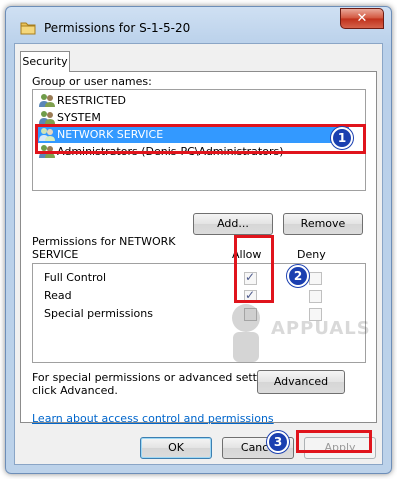 This screenshot has height=479, width=397. Describe the element at coordinates (250, 314) in the screenshot. I see `allow-special-permissions-checkbox` at that location.